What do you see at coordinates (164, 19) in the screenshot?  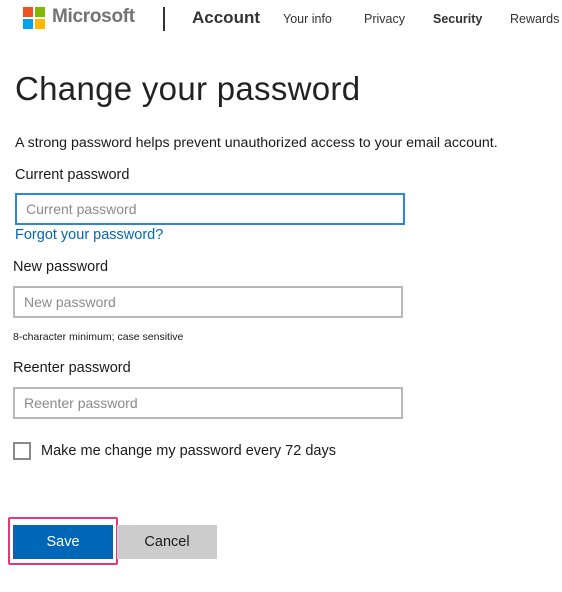 I see `header-divider` at bounding box center [164, 19].